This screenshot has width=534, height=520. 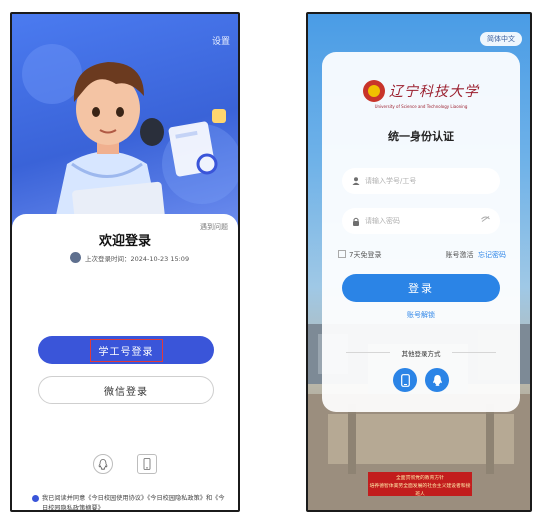 What do you see at coordinates (133, 503) in the screenshot?
I see `agreement-text: 我已阅读并同意《今日校园使用协议》《今日校园隐私政策》和《今日校园隐私政策摘要》` at bounding box center [133, 503].